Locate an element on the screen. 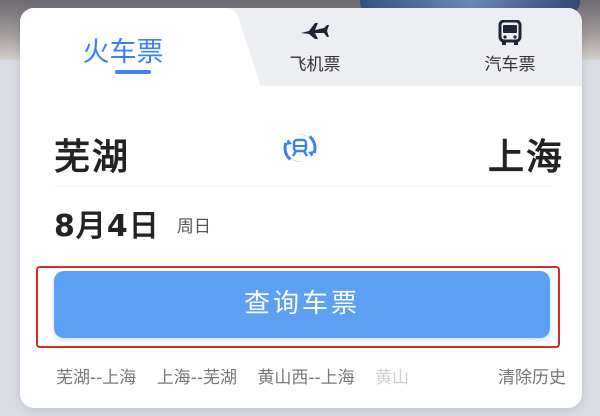 The height and width of the screenshot is (416, 600). search-tickets-button: 查询车票 is located at coordinates (302, 304).